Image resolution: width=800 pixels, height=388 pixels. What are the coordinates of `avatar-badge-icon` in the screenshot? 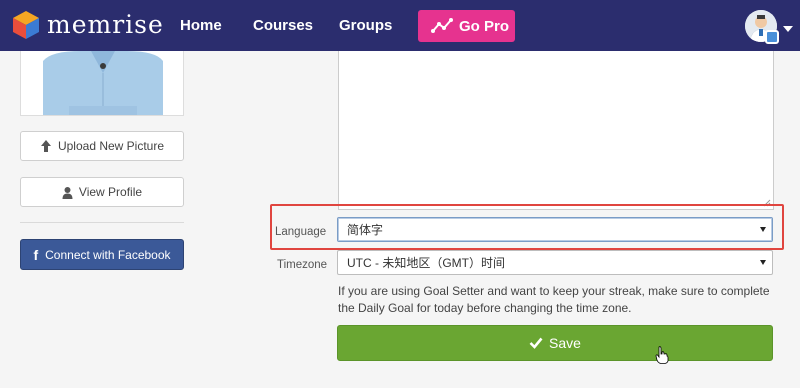 It's located at (772, 37).